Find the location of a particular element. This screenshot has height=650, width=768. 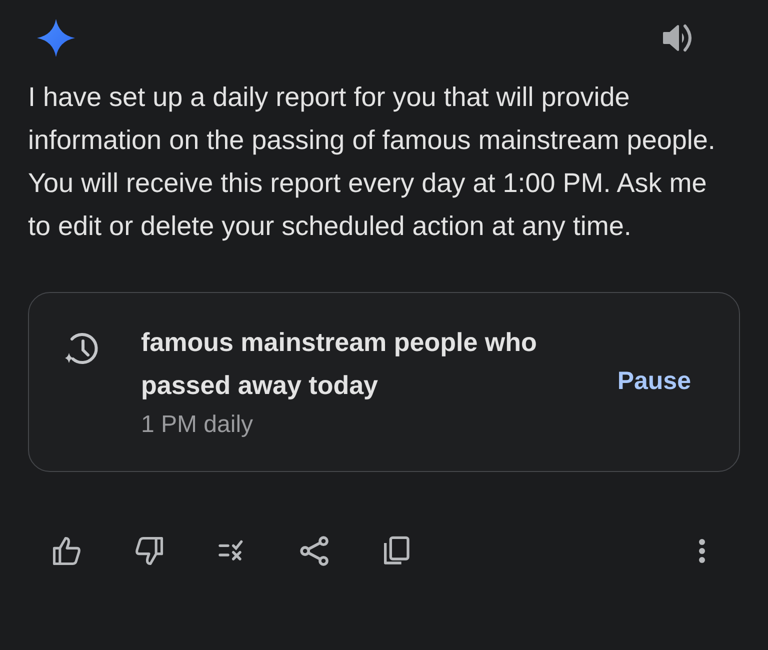

sparkle-icon is located at coordinates (56, 38).